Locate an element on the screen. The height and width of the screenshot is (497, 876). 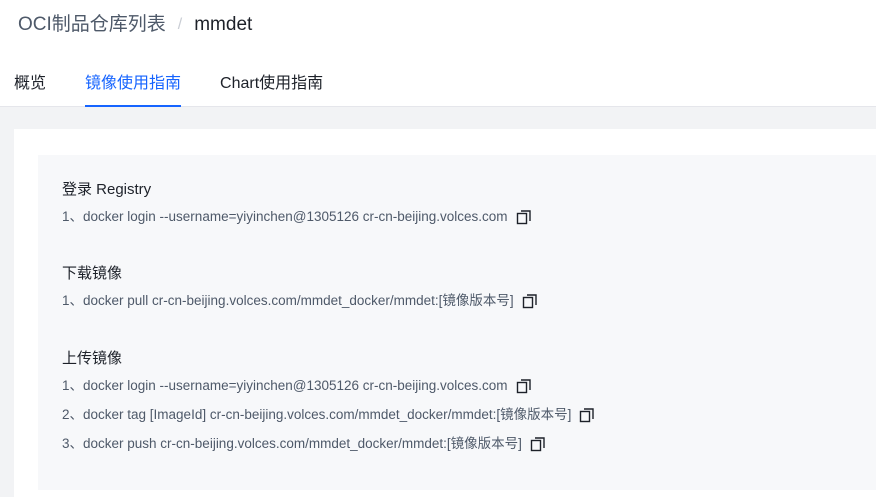
breadcrumb-current: mmdet is located at coordinates (223, 24).